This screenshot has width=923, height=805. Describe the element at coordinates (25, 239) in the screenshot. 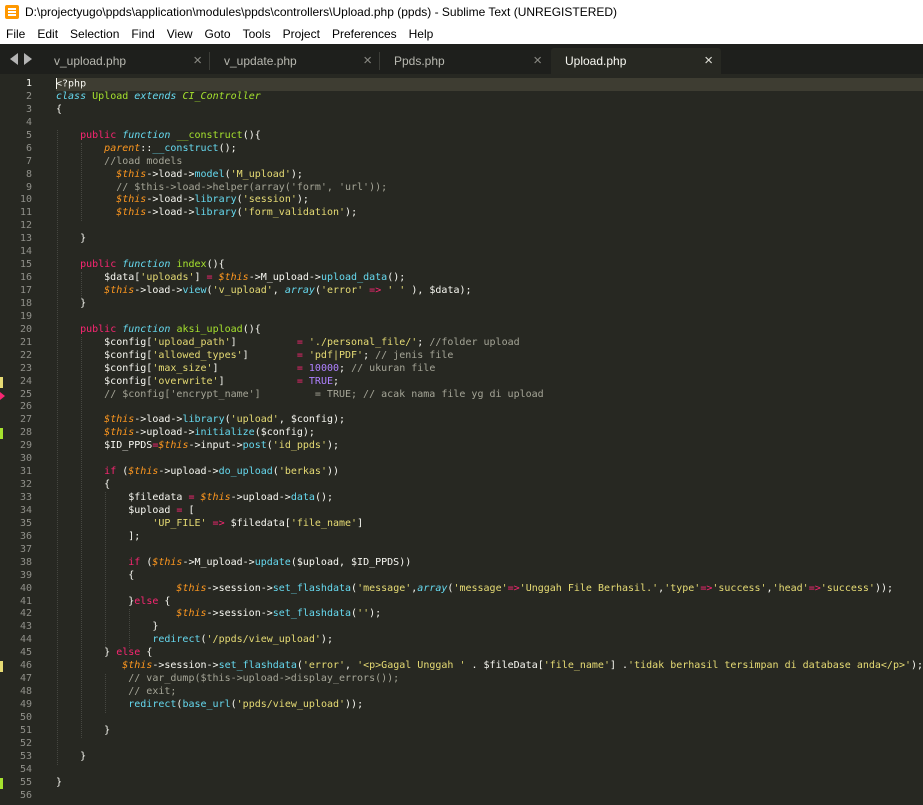

I see `line-number: 13` at that location.